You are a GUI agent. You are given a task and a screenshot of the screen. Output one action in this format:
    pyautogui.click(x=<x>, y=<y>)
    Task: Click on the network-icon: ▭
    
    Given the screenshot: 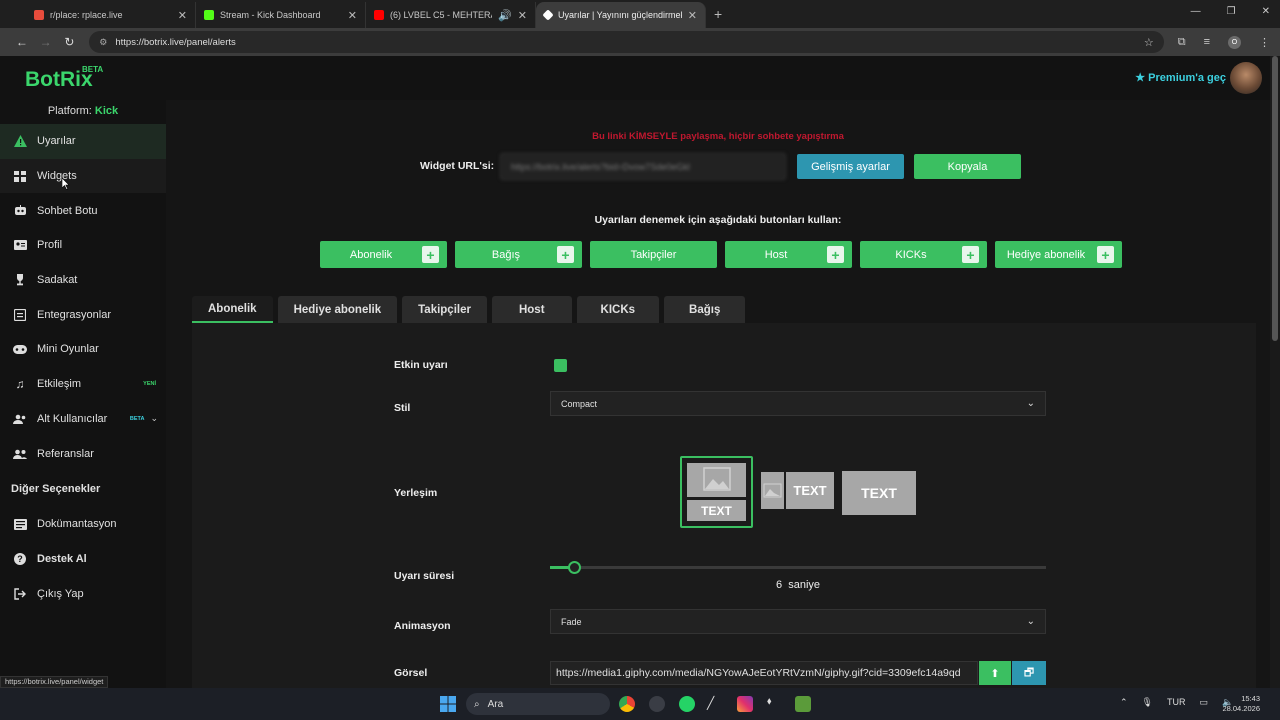 What is the action you would take?
    pyautogui.click(x=1203, y=702)
    